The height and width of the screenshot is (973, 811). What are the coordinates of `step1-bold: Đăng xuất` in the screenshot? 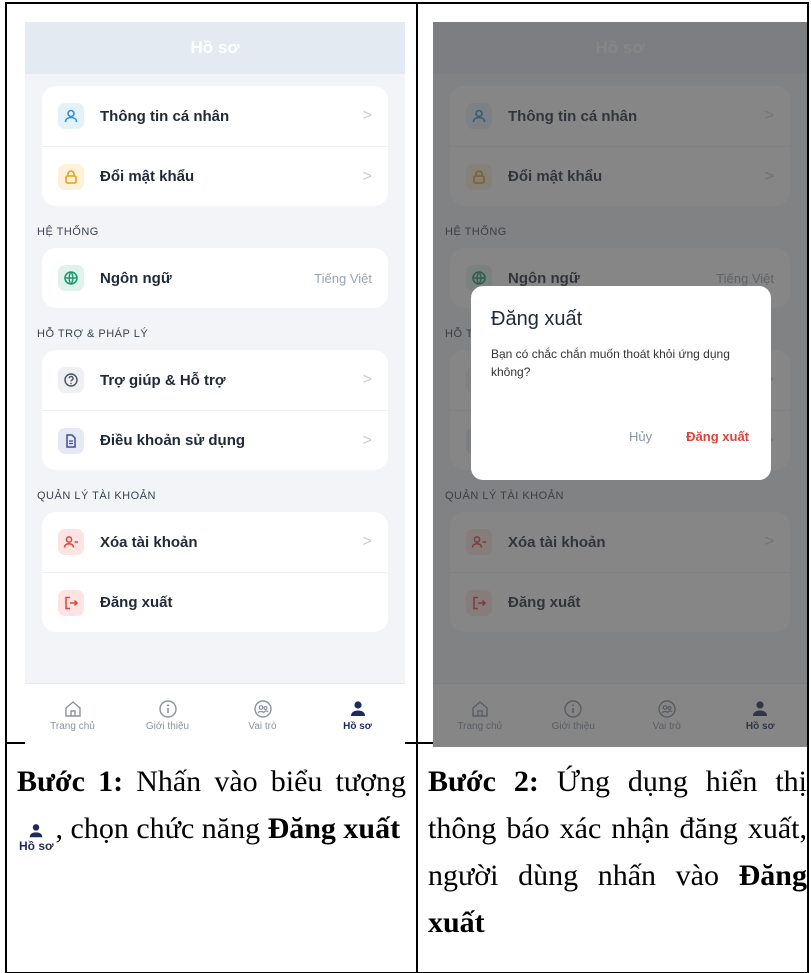 It's located at (334, 828).